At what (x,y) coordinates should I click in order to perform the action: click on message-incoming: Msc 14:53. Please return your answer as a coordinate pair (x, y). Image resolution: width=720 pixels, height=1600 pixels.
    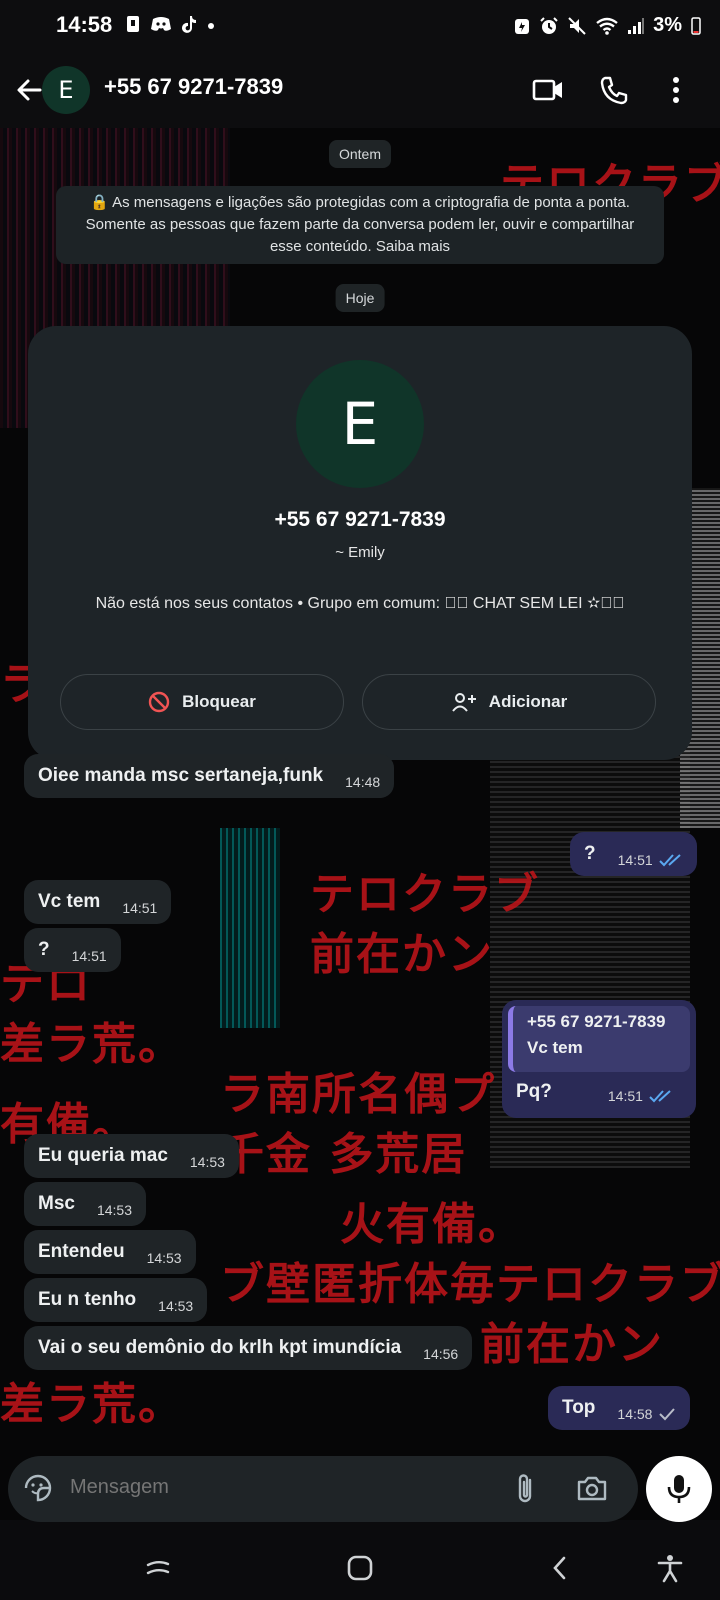
    Looking at the image, I should click on (85, 1204).